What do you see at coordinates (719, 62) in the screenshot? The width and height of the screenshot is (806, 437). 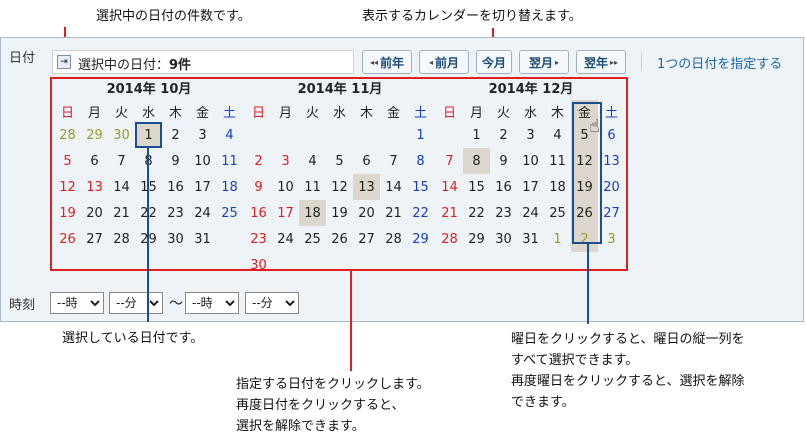 I see `specify-single-date-link: 1つの日付を指定する` at bounding box center [719, 62].